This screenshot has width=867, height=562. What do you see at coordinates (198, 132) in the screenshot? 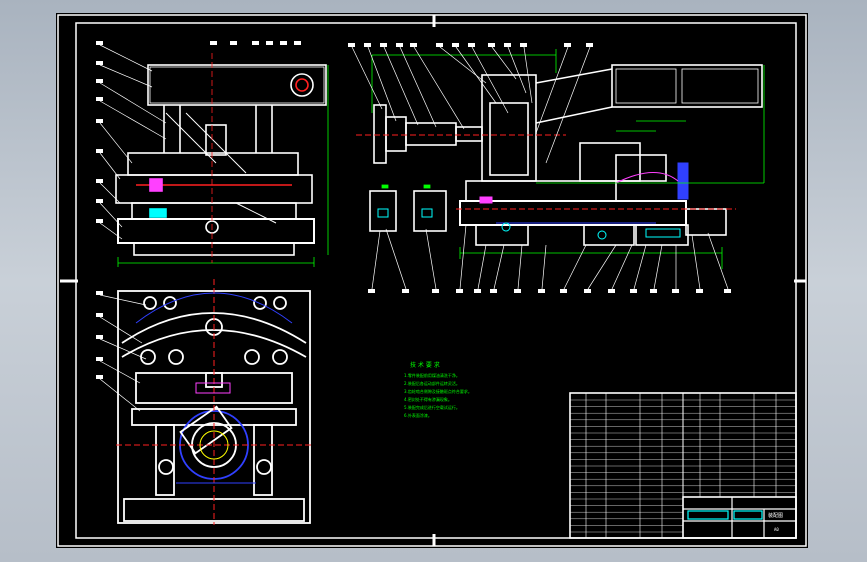
I see `front-view-balloons` at bounding box center [198, 132].